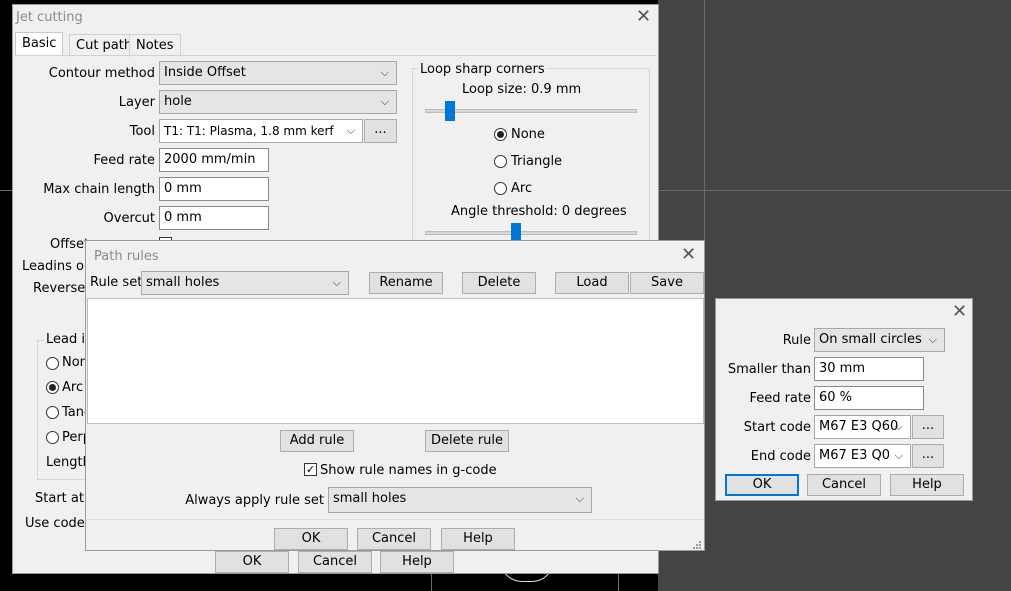 Image resolution: width=1011 pixels, height=591 pixels. Describe the element at coordinates (539, 211) in the screenshot. I see `angle-threshold-label: Angle threshold: 0 degrees` at that location.